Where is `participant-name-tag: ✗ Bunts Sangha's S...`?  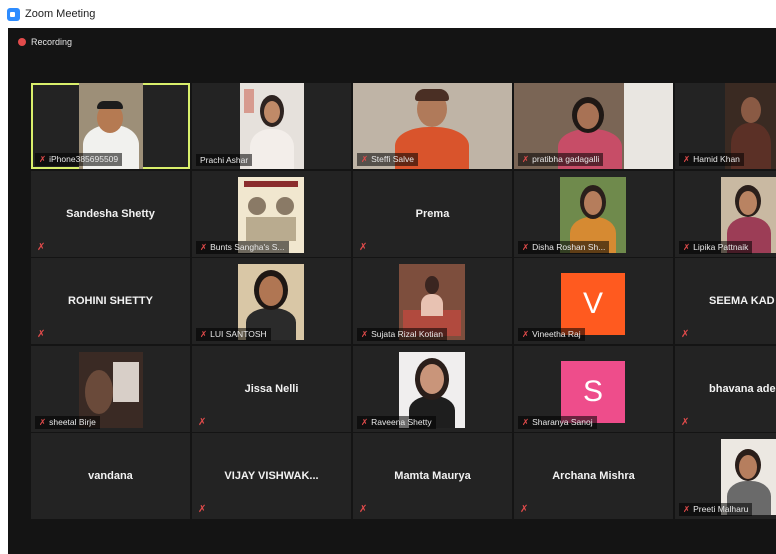 participant-name-tag: ✗ Bunts Sangha's S... is located at coordinates (242, 247).